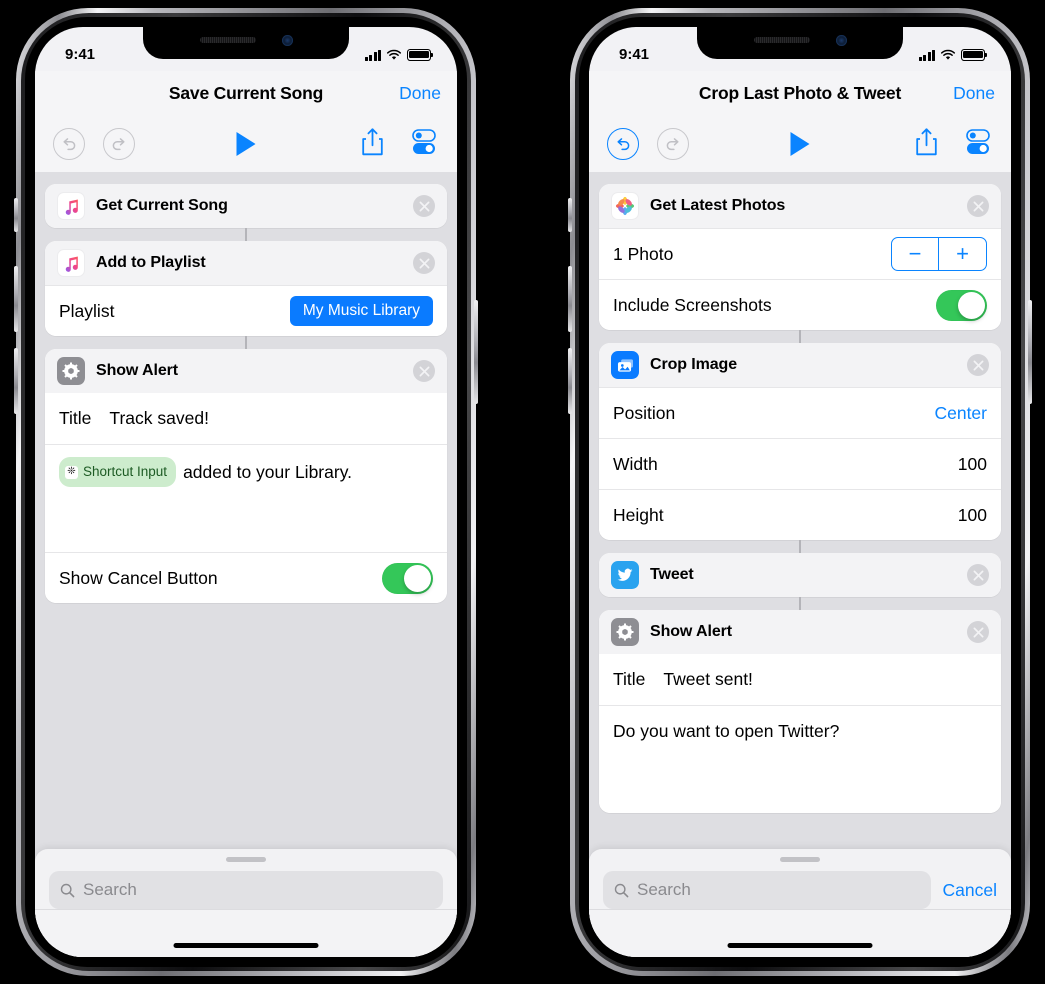  Describe the element at coordinates (948, 54) in the screenshot. I see `wifi-icon` at that location.